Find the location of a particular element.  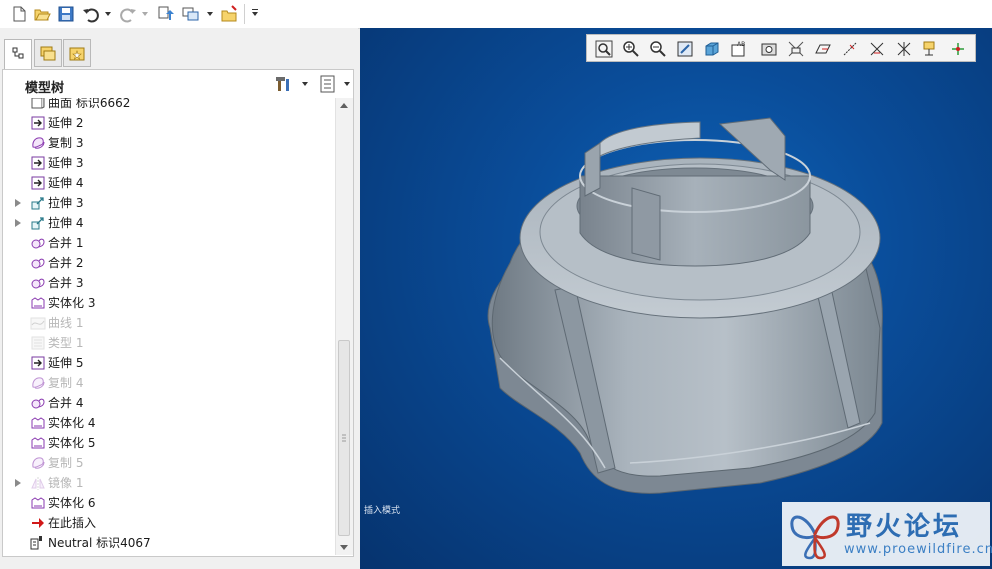

favorites-tab is located at coordinates (77, 53).